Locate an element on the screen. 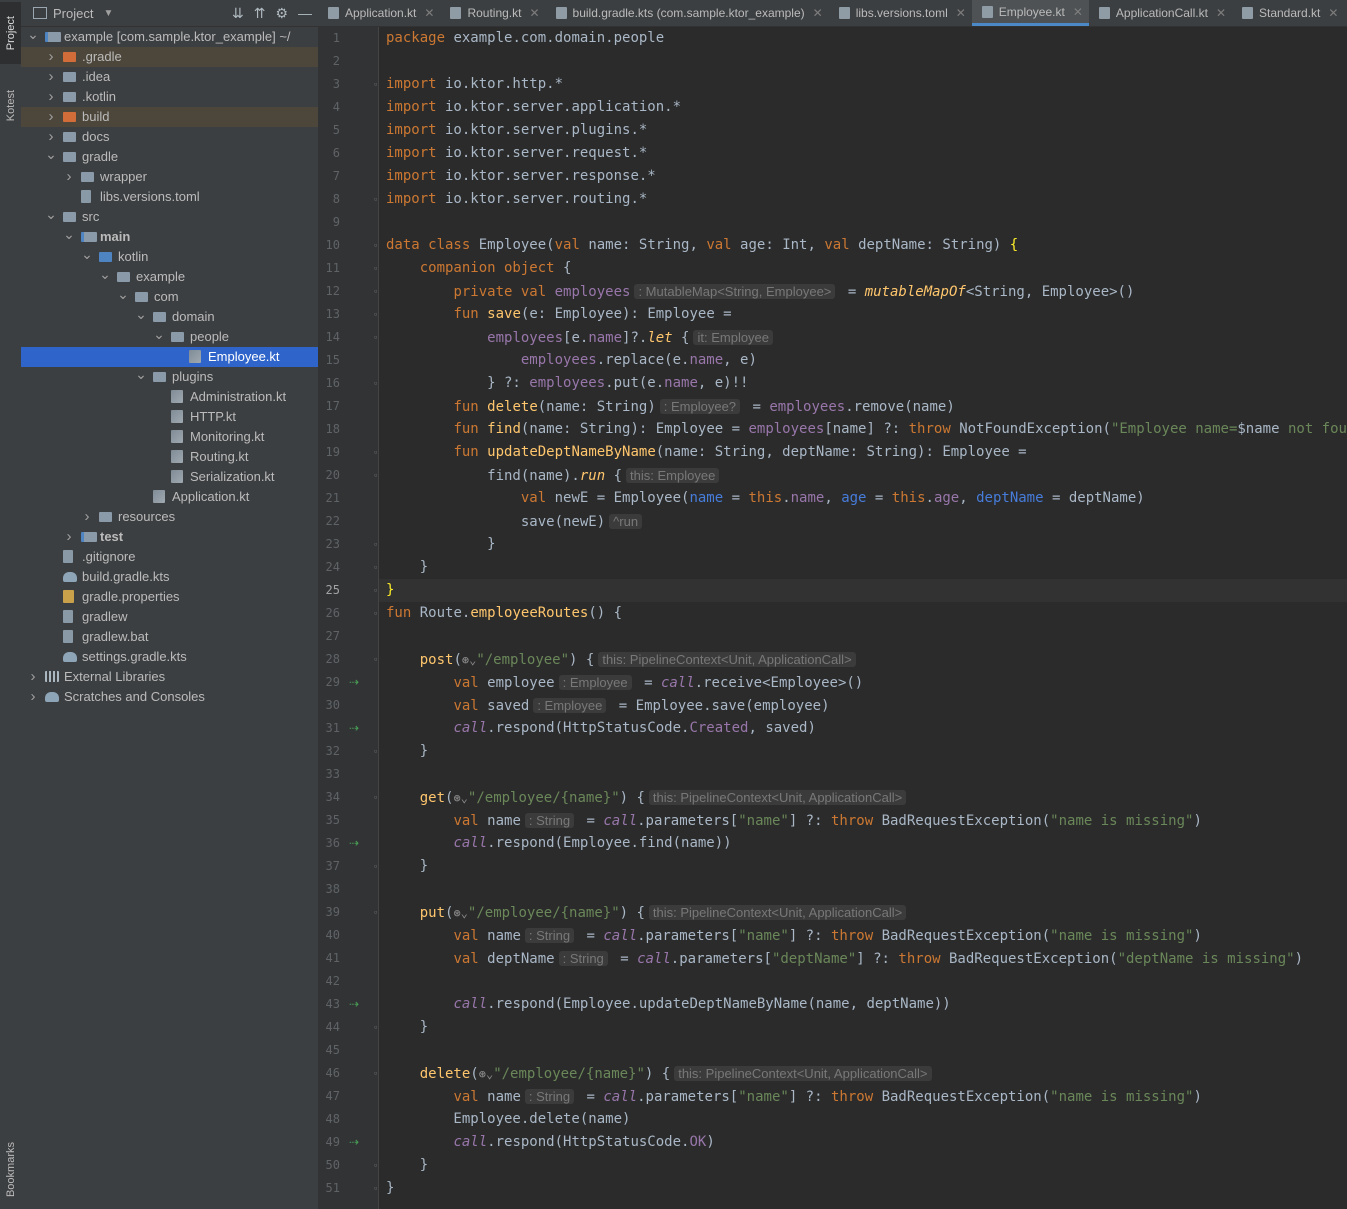 The width and height of the screenshot is (1347, 1209). chevron-down-icon: ▼ is located at coordinates (108, 13).